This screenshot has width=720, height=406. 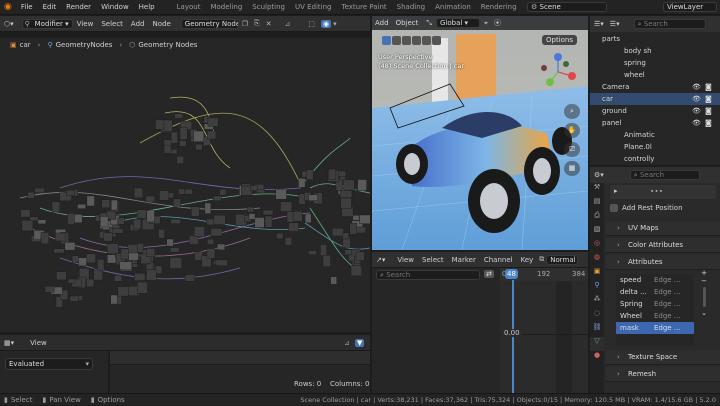 I want to click on menu-node: Node, so click(x=161, y=24).